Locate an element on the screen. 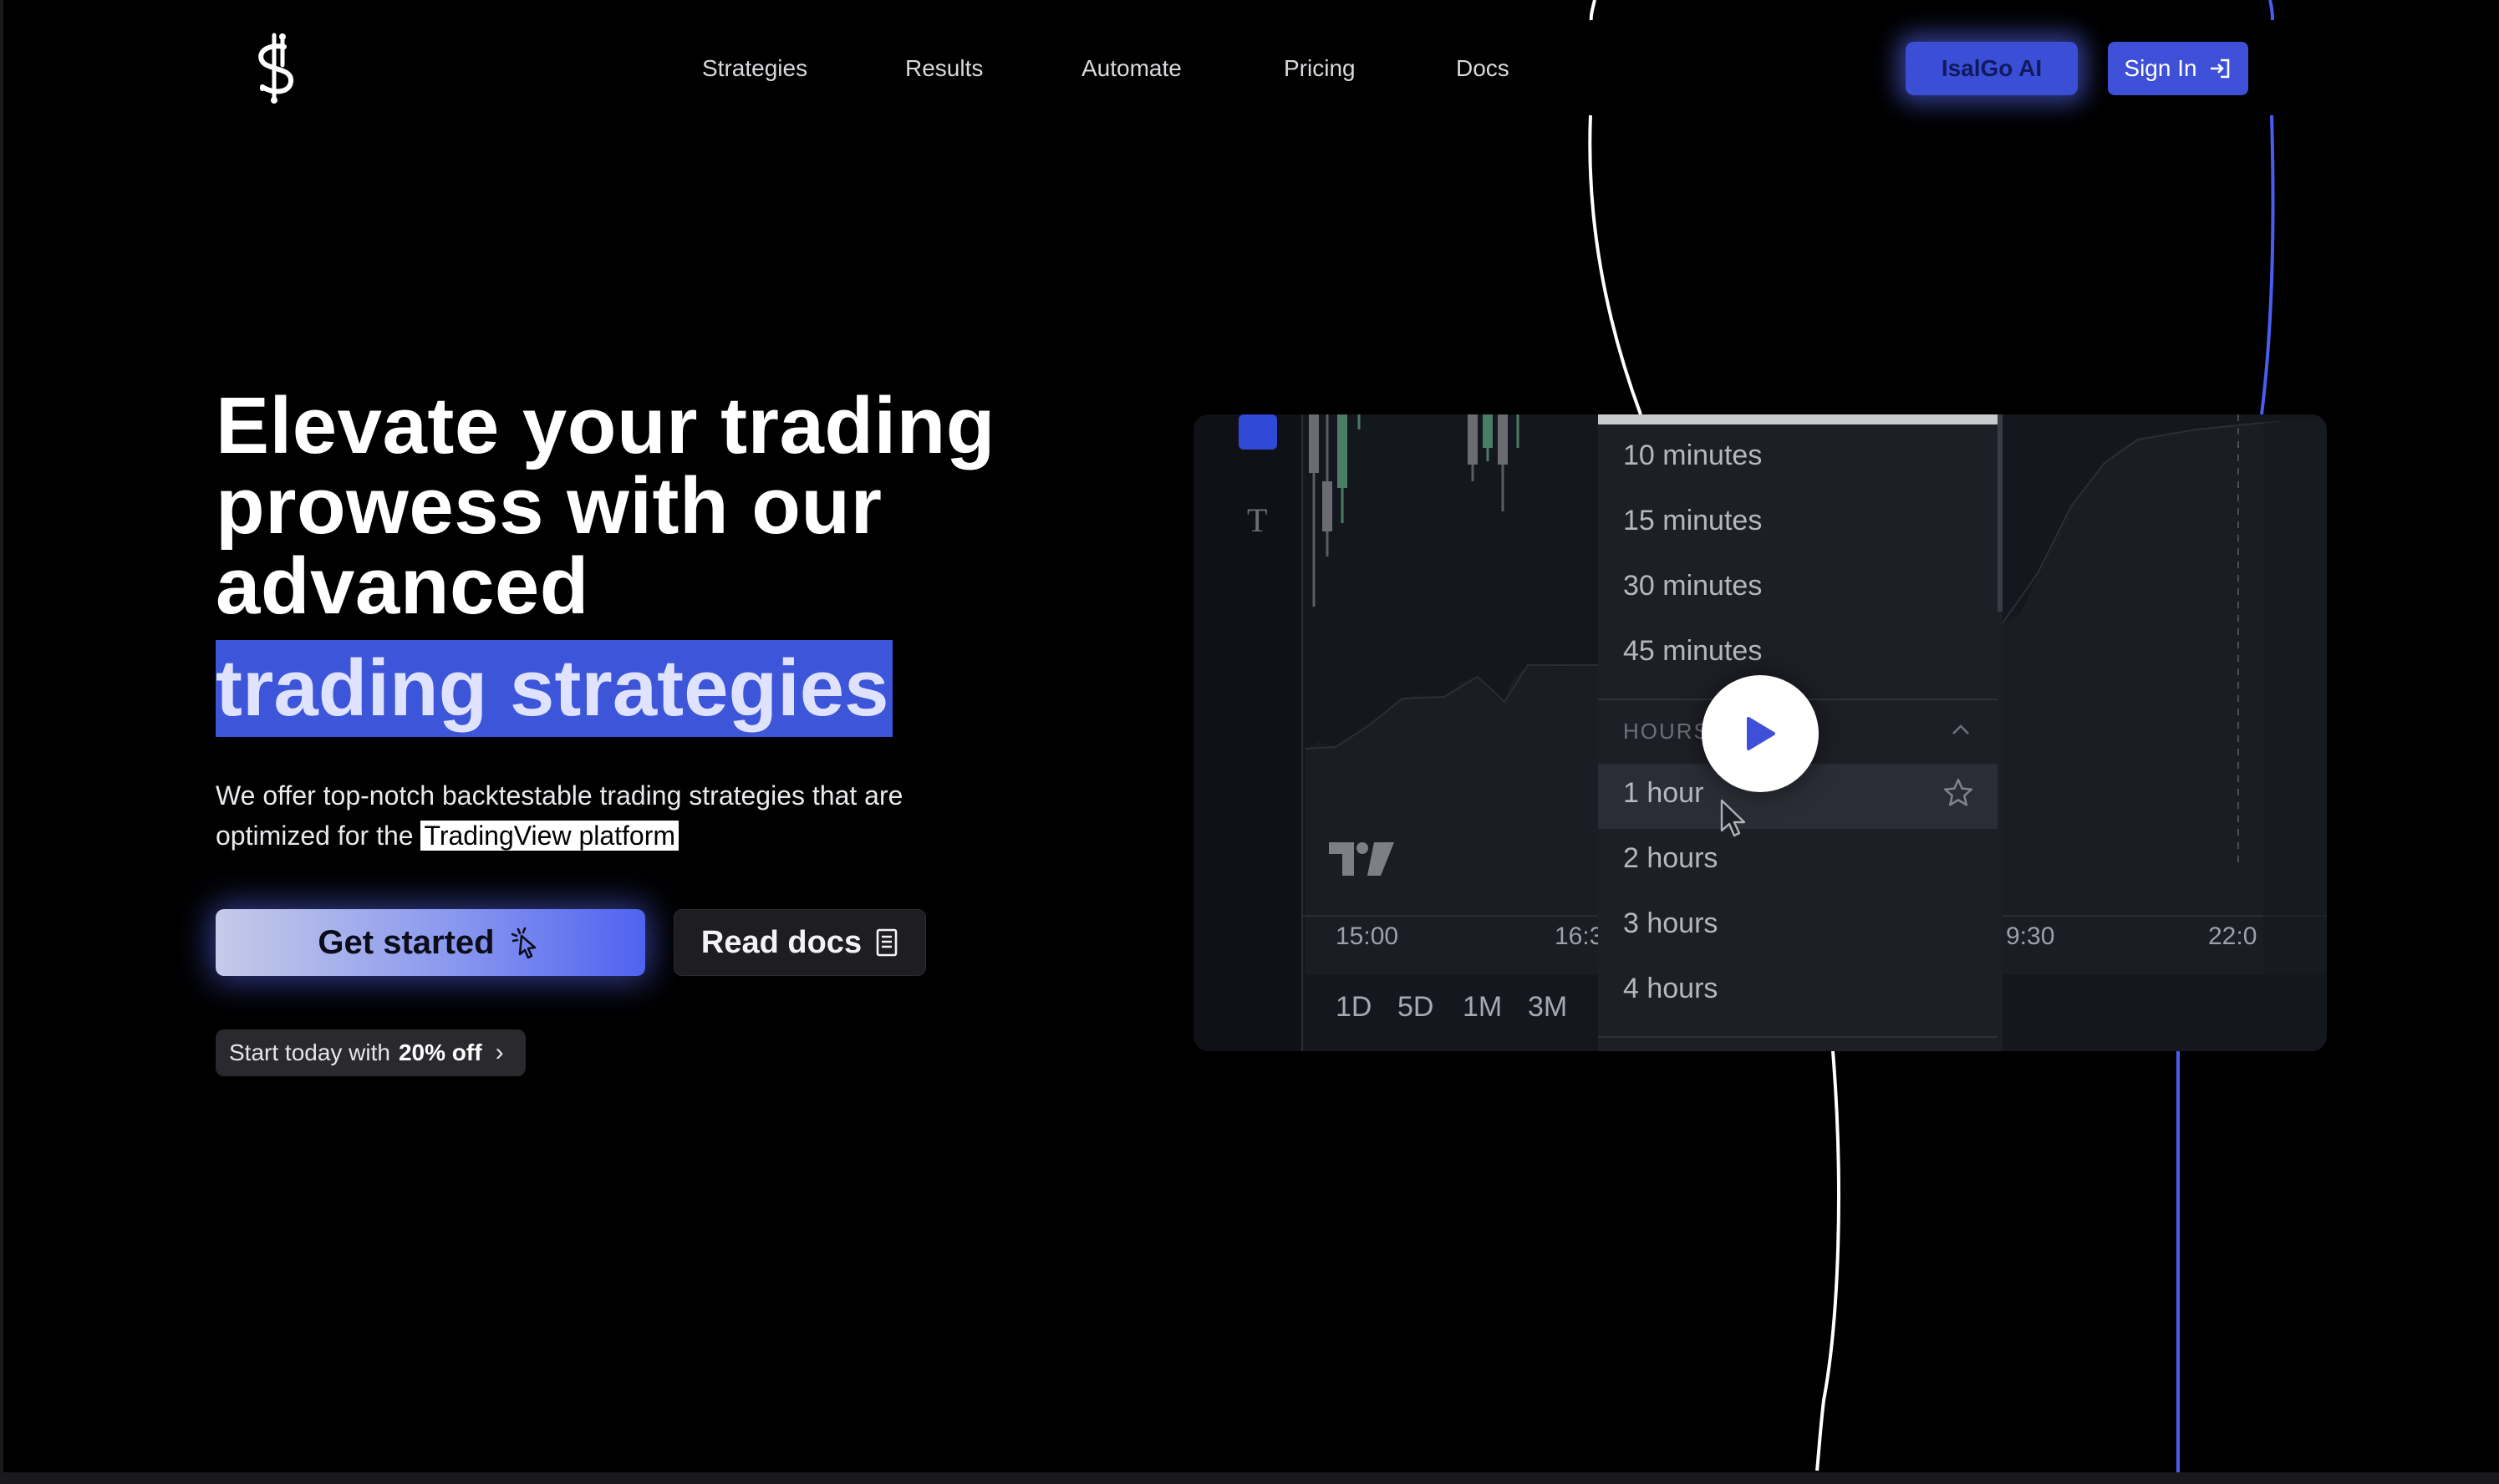 This screenshot has height=1484, width=2499. chevron-up-icon is located at coordinates (1960, 729).